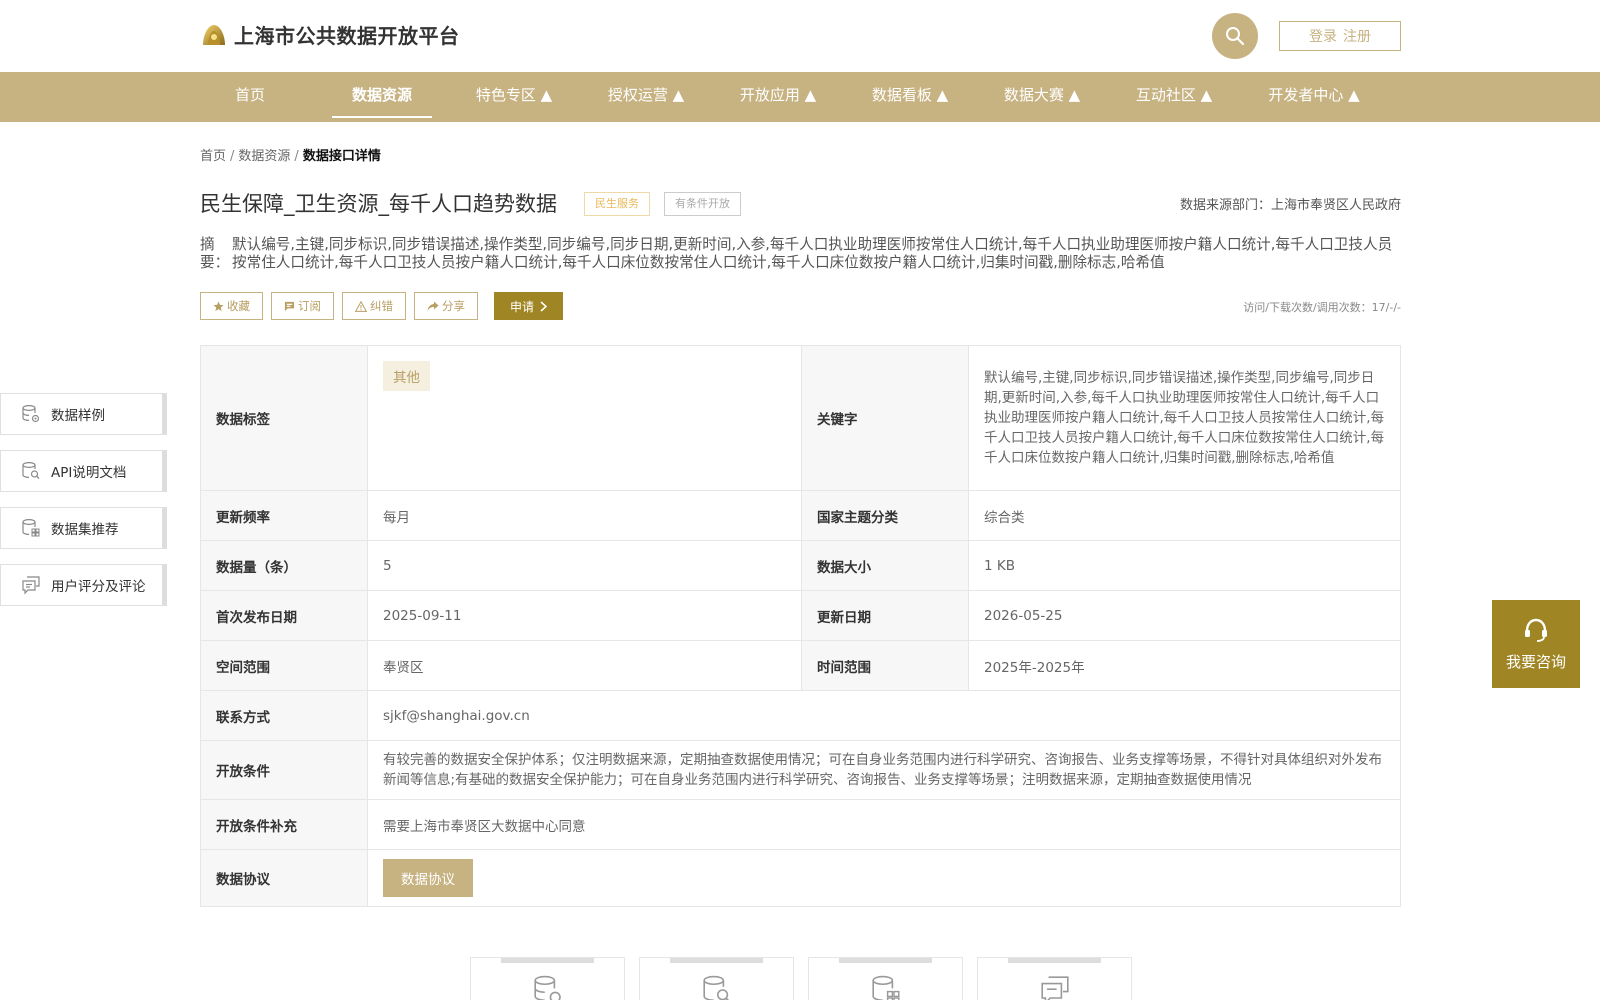 The height and width of the screenshot is (1000, 1600). What do you see at coordinates (214, 34) in the screenshot?
I see `logo-emblem-icon` at bounding box center [214, 34].